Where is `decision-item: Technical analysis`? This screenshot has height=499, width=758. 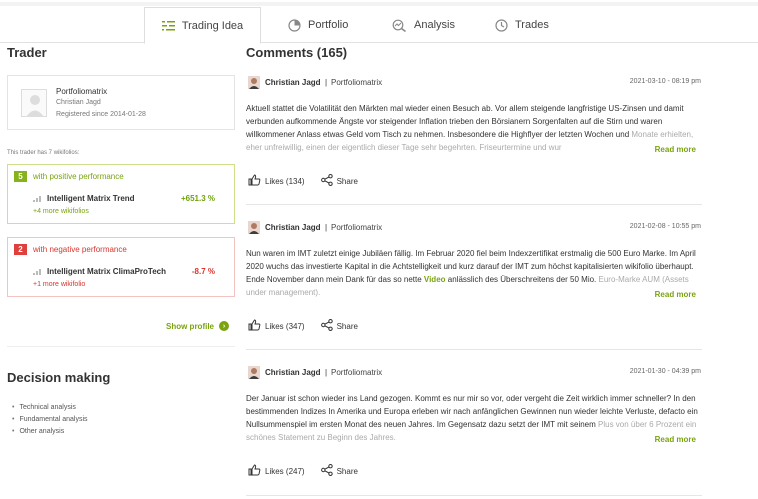
decision-item: Technical analysis is located at coordinates (50, 408).